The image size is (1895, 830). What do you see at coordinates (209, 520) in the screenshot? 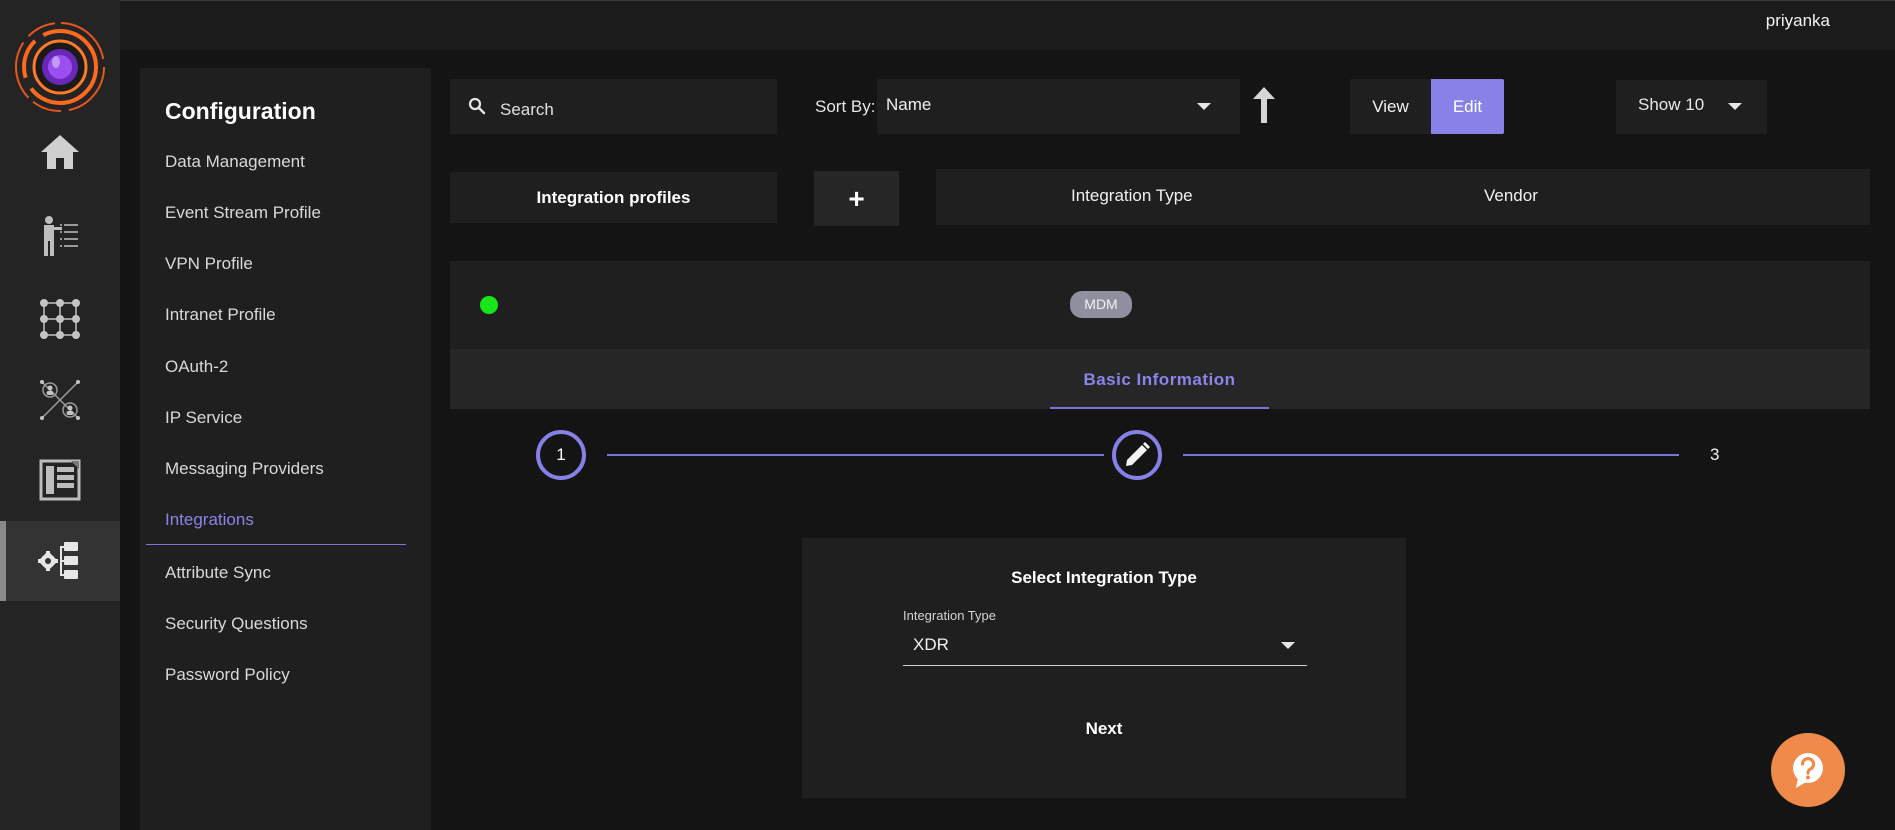
I see `sidebar-item-integrations: Integrations` at bounding box center [209, 520].